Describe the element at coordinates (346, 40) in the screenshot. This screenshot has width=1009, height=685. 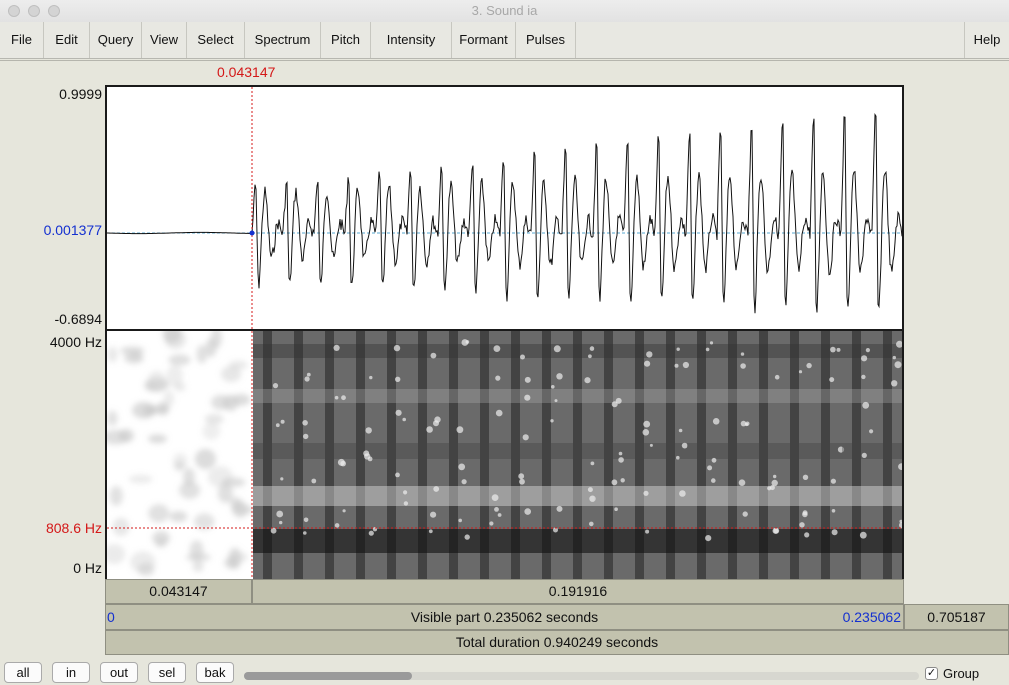
I see `menu-pitch: Pitch` at that location.